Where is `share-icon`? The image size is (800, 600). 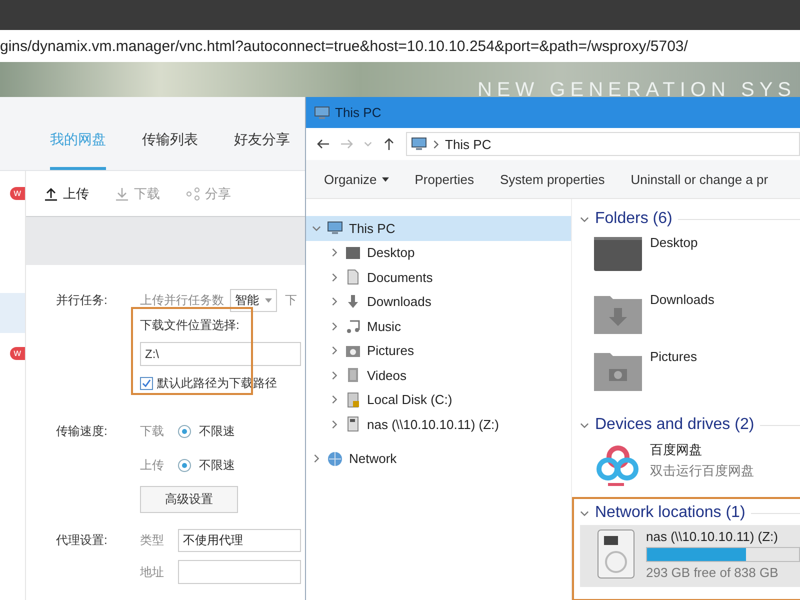
share-icon is located at coordinates (193, 193).